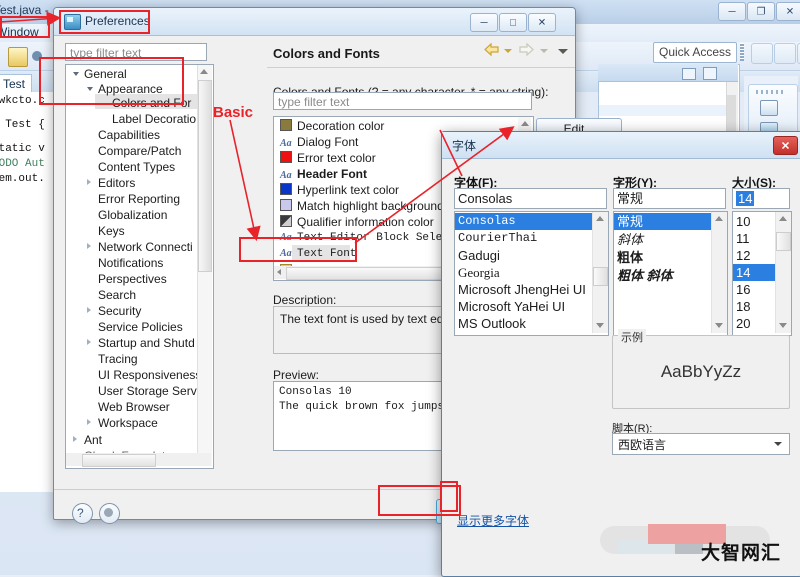  I want to click on size-list-item: 11, so click(743, 238).